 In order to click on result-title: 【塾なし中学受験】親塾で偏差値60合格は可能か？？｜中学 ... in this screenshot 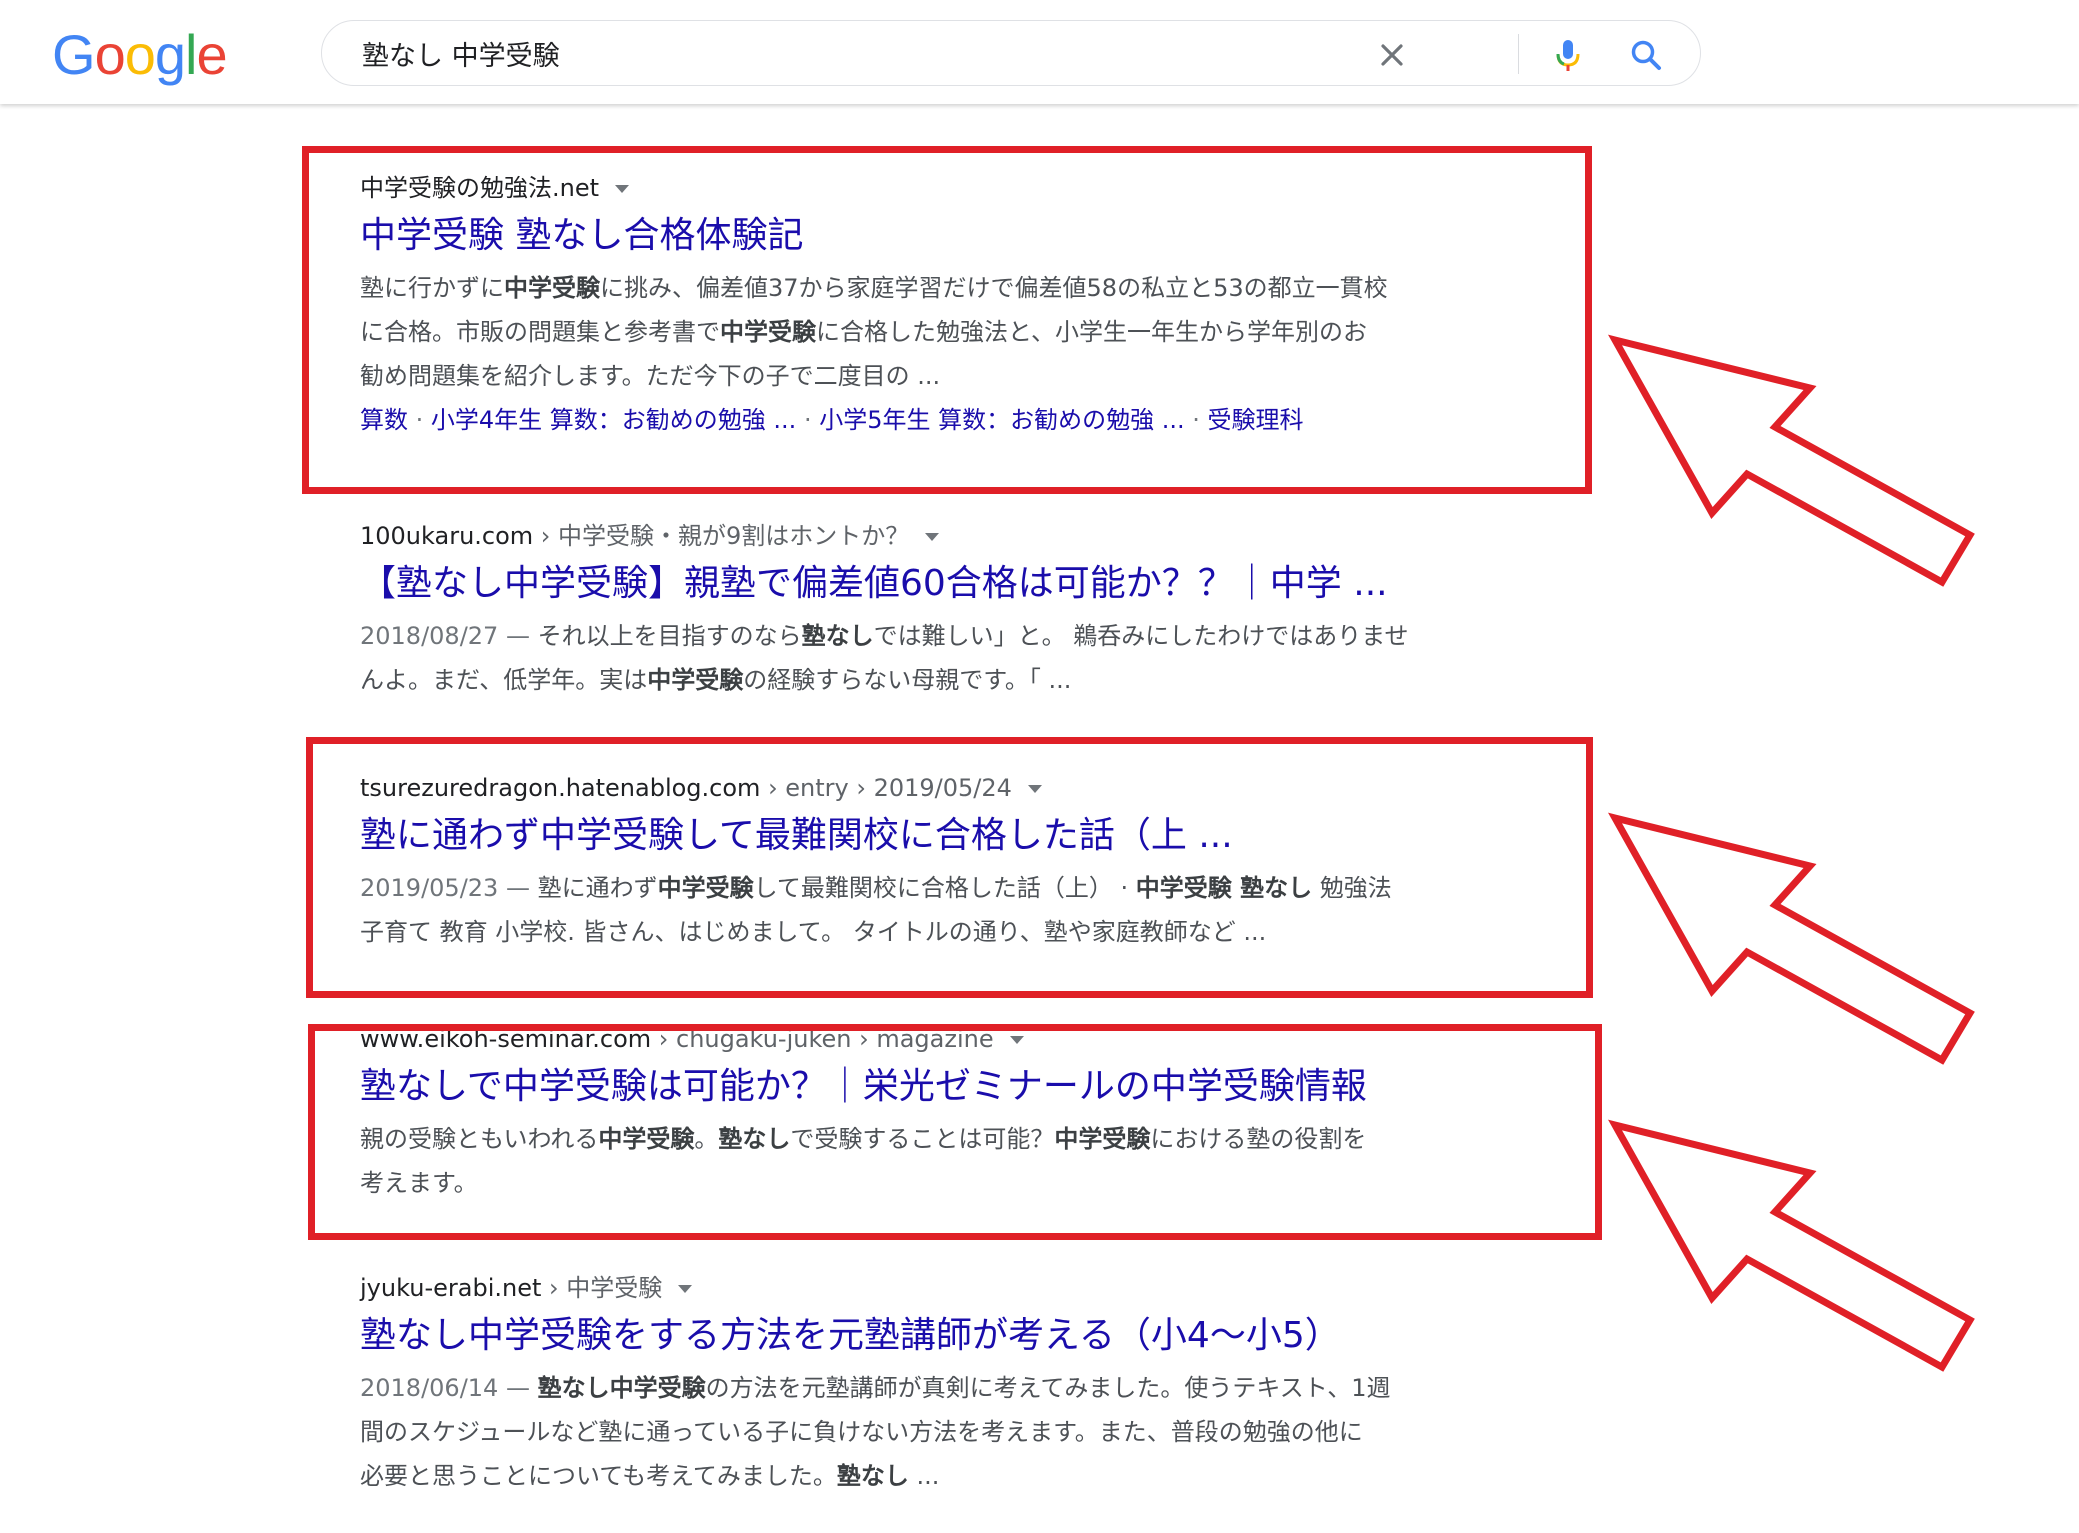, I will do `click(960, 584)`.